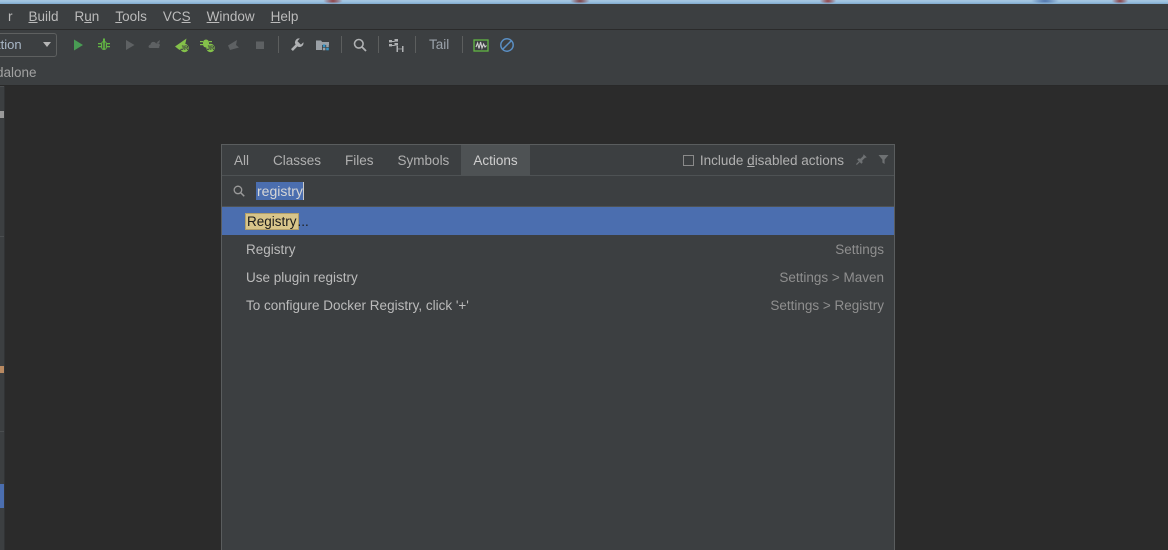 This screenshot has height=550, width=1168. I want to click on tab-label: Symbols, so click(423, 160).